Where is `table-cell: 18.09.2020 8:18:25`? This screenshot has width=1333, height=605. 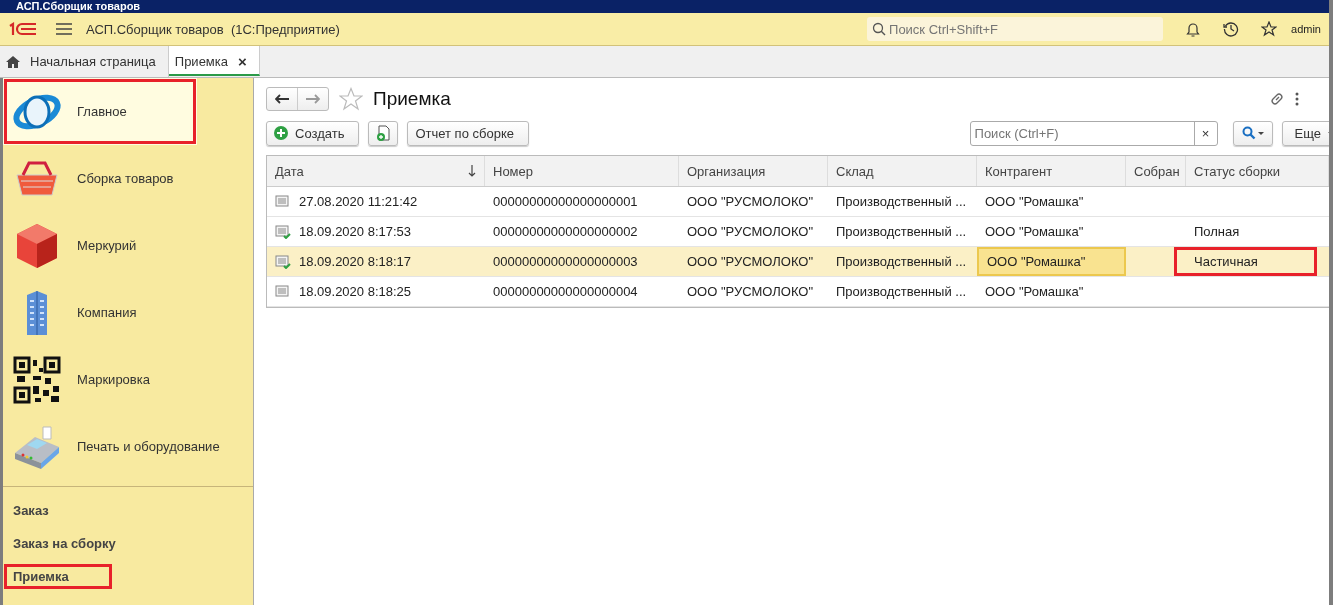 table-cell: 18.09.2020 8:18:25 is located at coordinates (376, 291).